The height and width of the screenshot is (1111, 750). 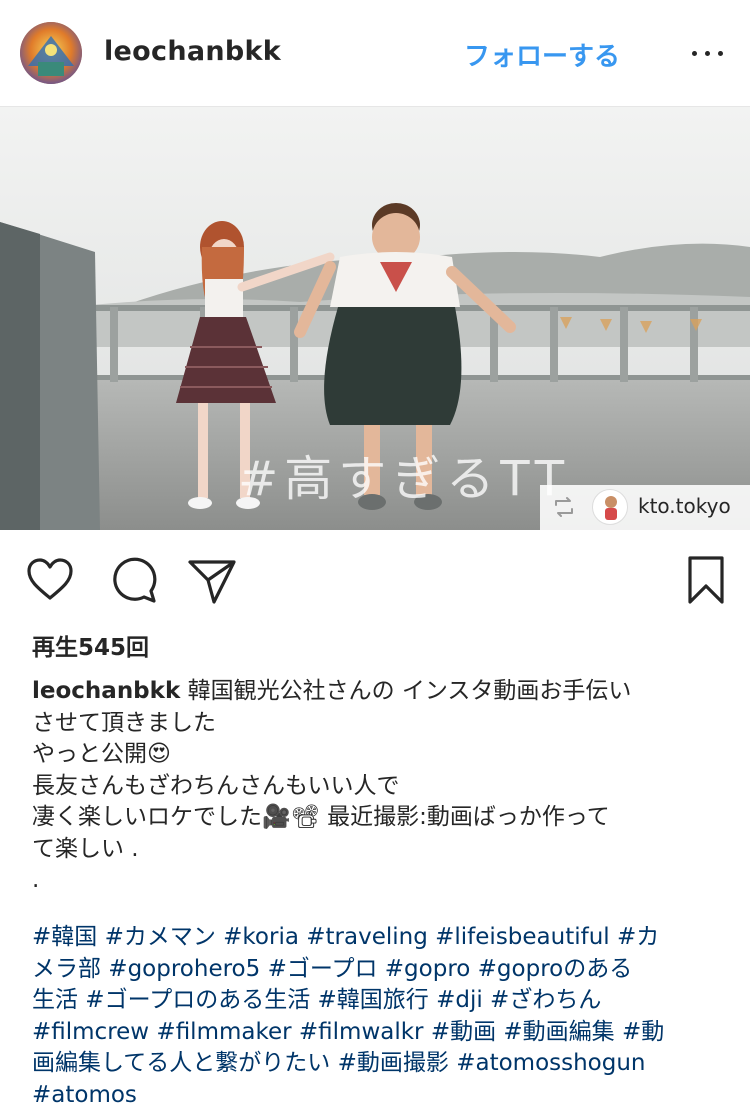 I want to click on hashtag-row: メラ部 #goprohero5 #ゴープロ #gopro #goproのある, so click(x=382, y=970).